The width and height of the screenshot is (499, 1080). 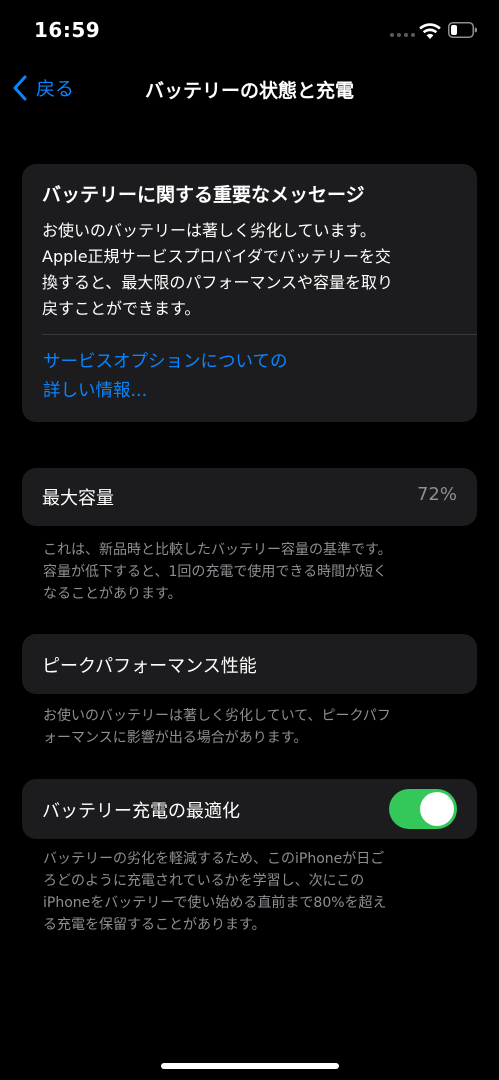 I want to click on optimized-charging-toggle, so click(x=423, y=809).